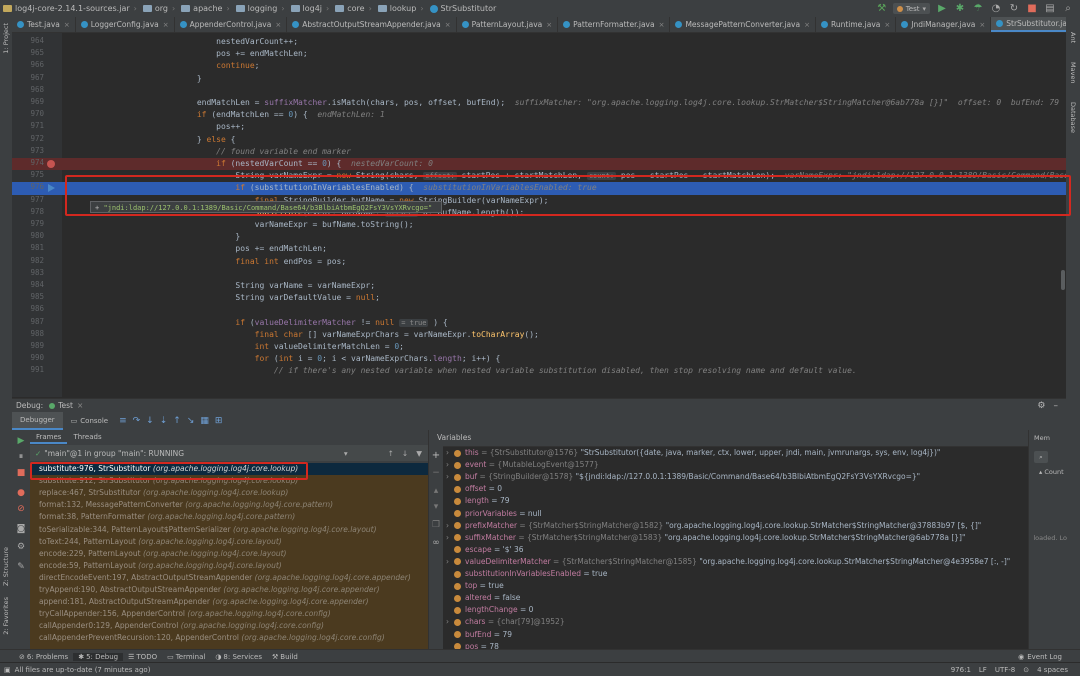 This screenshot has height=676, width=1080. What do you see at coordinates (736, 635) in the screenshot?
I see `variable-row: bufEnd = 79` at bounding box center [736, 635].